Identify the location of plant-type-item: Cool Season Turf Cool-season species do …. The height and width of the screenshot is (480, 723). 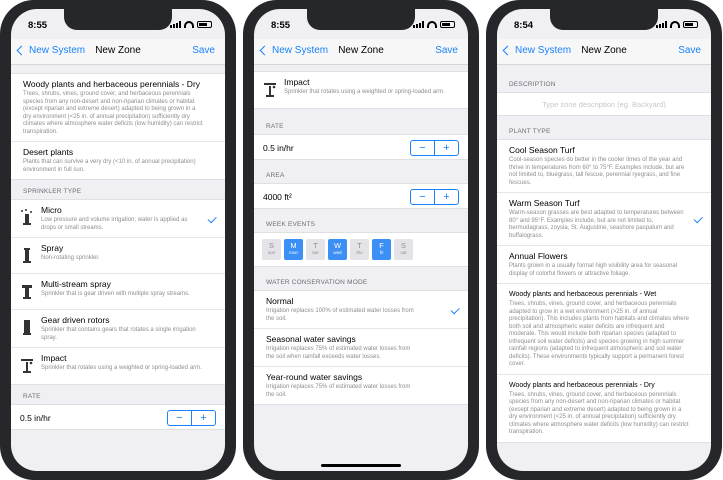
(604, 166).